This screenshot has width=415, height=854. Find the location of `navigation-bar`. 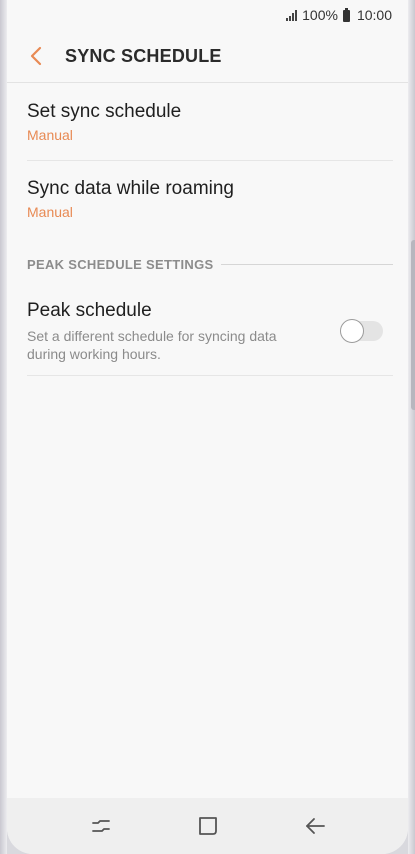

navigation-bar is located at coordinates (207, 826).